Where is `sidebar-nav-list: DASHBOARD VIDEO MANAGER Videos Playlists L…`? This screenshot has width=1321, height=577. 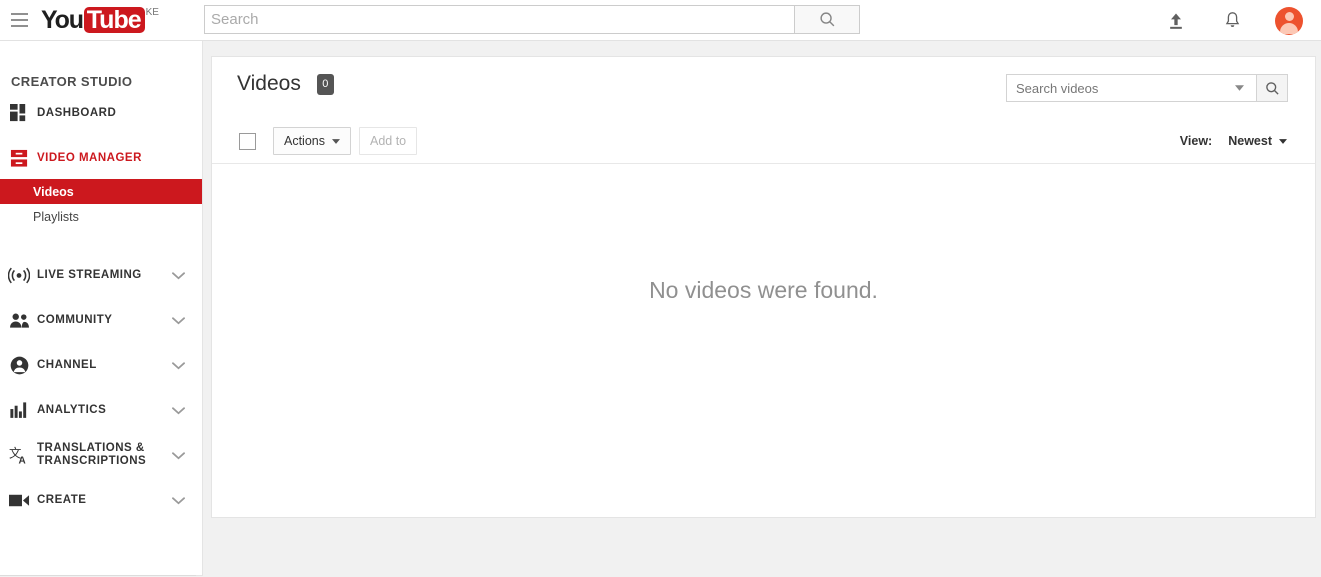 sidebar-nav-list: DASHBOARD VIDEO MANAGER Videos Playlists L… is located at coordinates (101, 306).